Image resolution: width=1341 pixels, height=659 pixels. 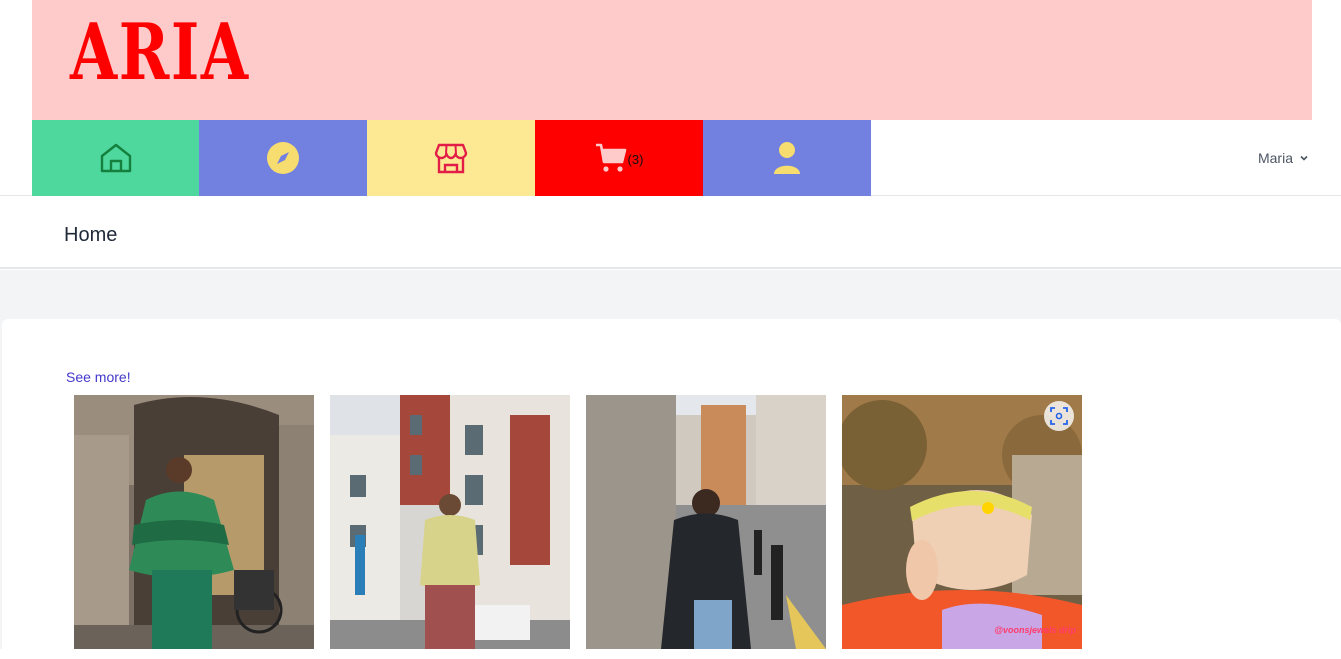 What do you see at coordinates (91, 235) in the screenshot?
I see `page-title: Home` at bounding box center [91, 235].